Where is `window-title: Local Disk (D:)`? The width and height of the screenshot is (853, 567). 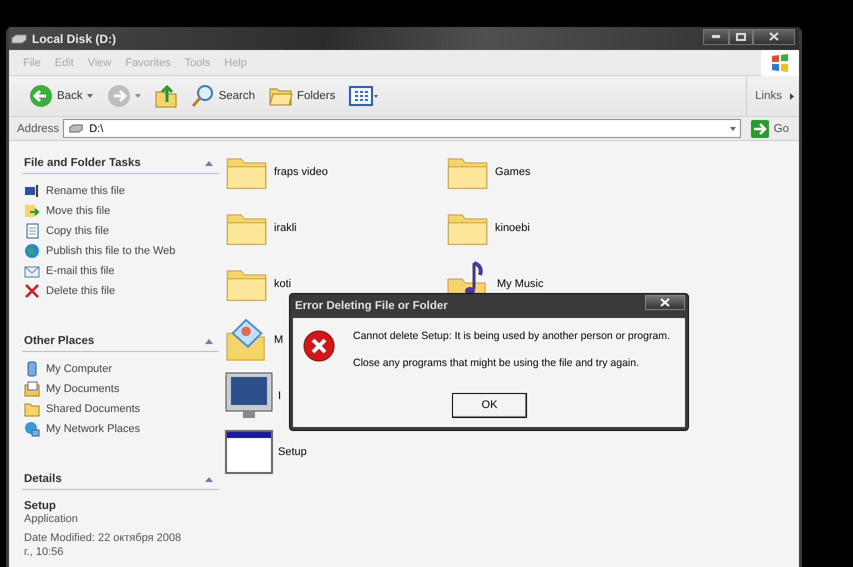 window-title: Local Disk (D:) is located at coordinates (75, 39).